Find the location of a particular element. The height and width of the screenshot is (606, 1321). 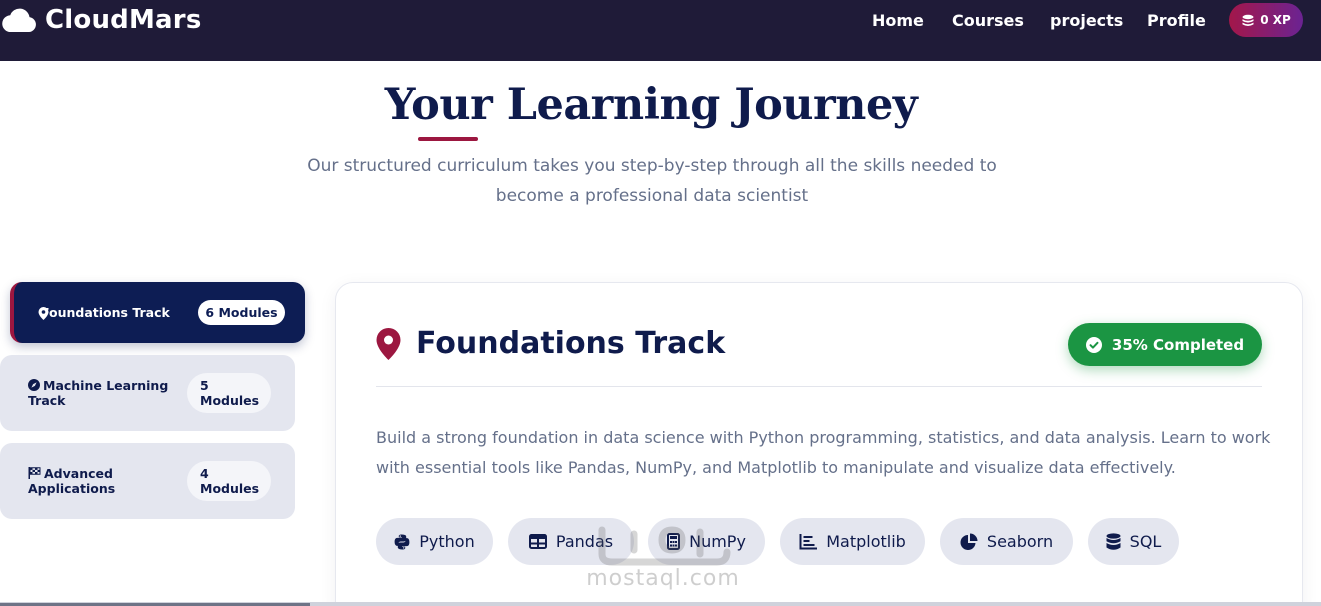

flag-checkered-icon is located at coordinates (34, 473).